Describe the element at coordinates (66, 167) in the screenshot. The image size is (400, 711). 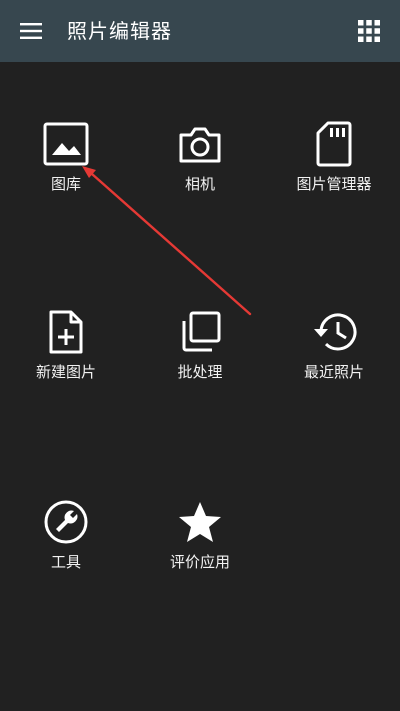
I see `tile-gallery: 图库` at that location.